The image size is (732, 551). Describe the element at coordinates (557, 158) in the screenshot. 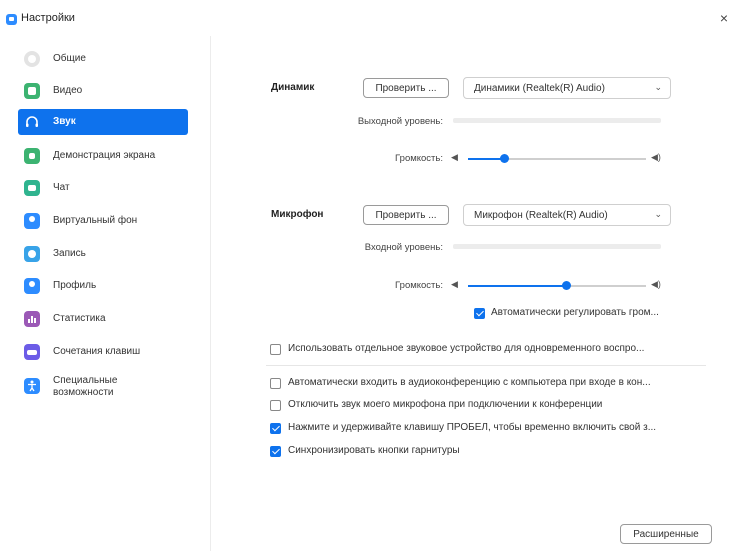

I see `speaker-volume-slider` at that location.